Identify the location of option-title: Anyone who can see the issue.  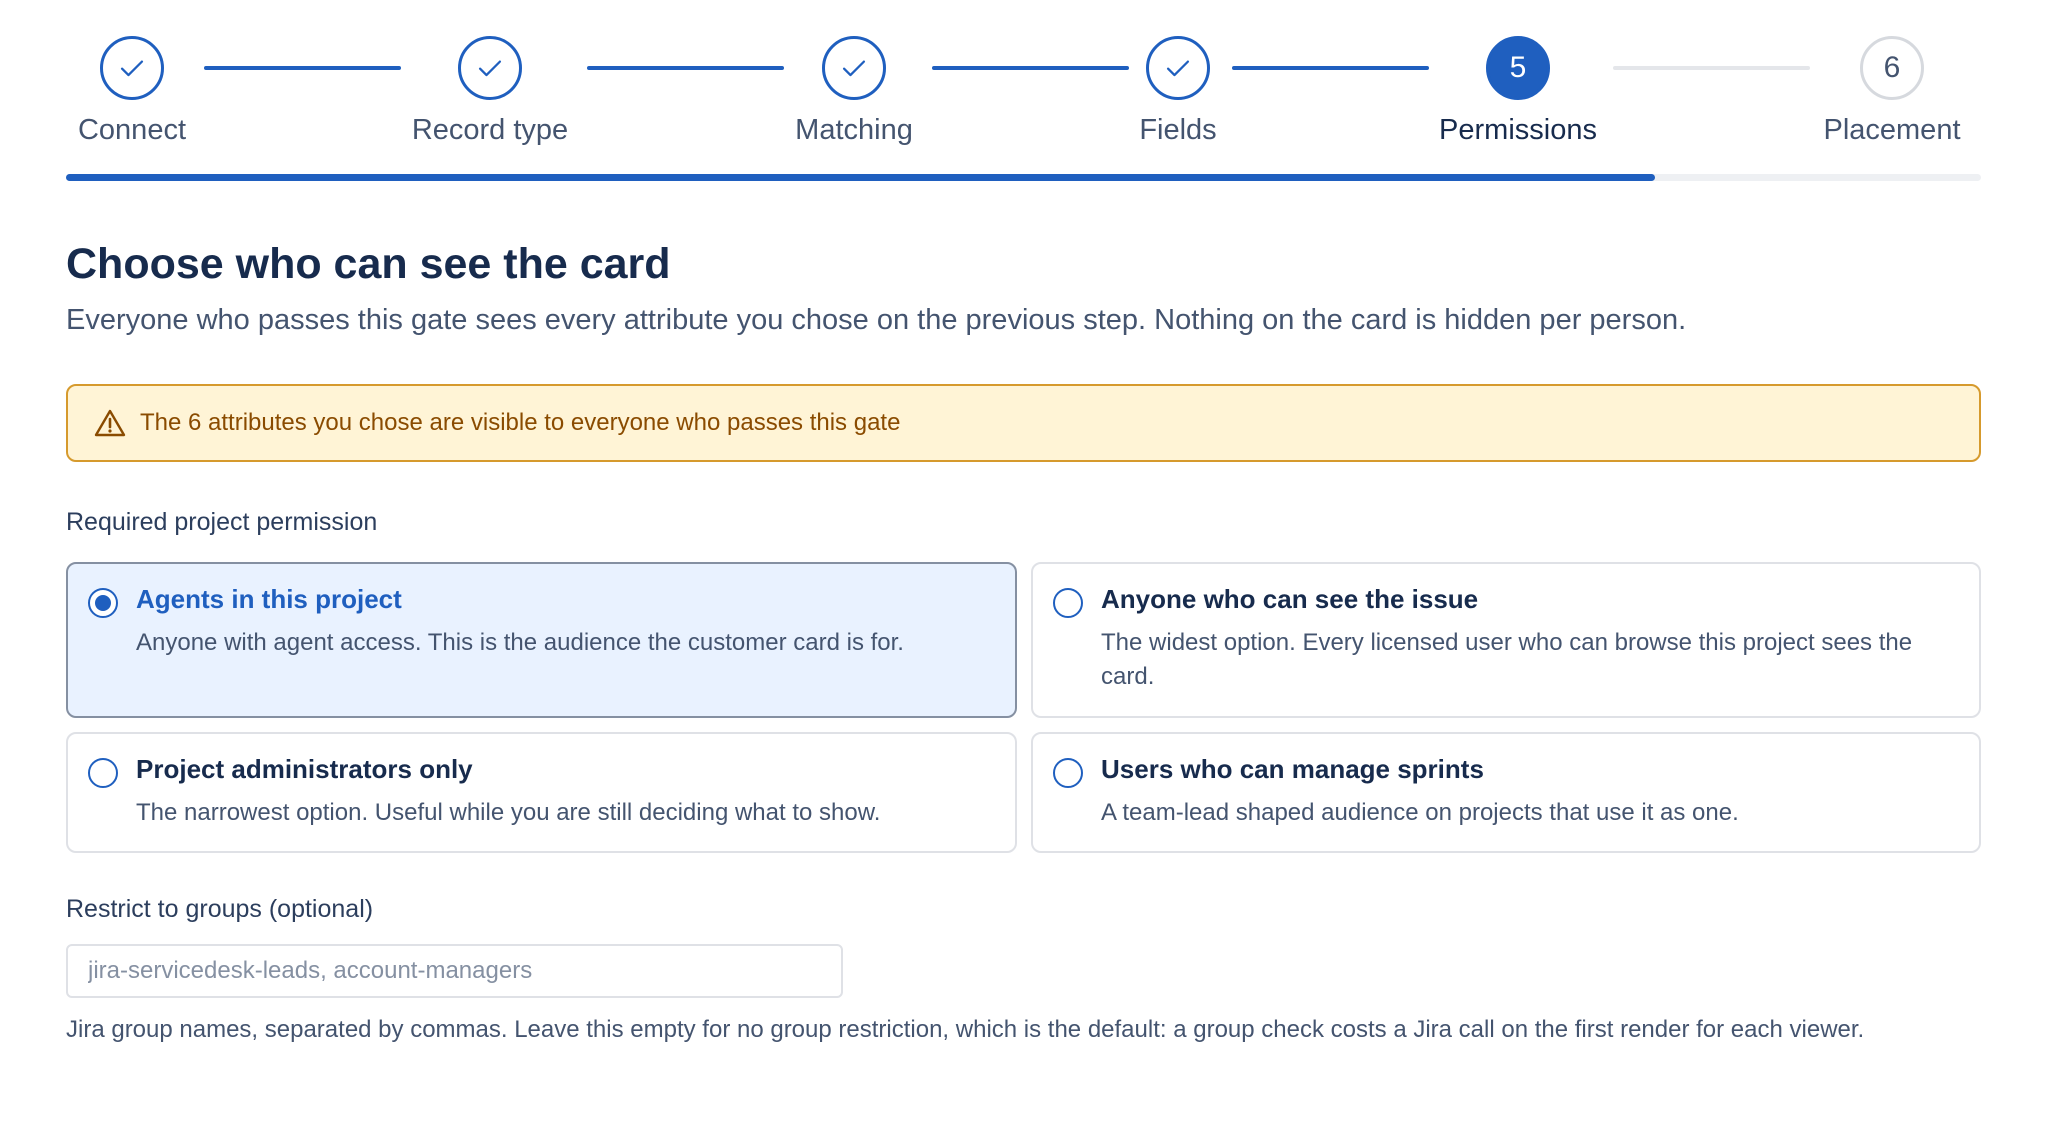
(1290, 599).